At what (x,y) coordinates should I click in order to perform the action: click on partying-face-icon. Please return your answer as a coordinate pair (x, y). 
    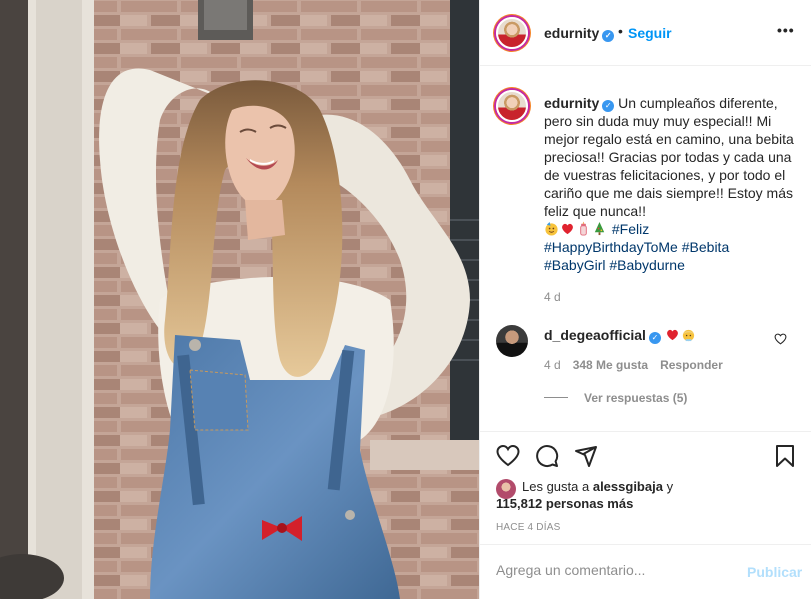
    Looking at the image, I should click on (551, 228).